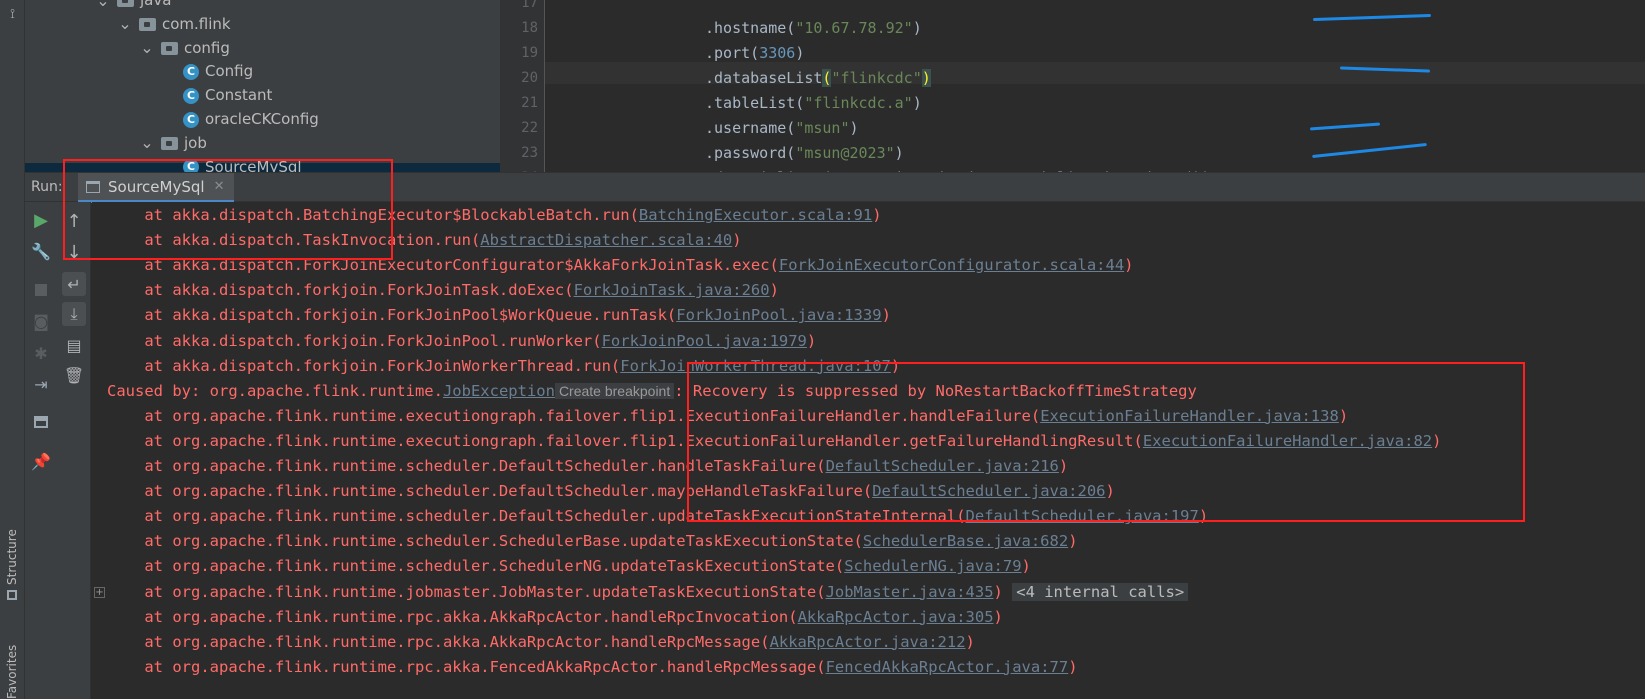  What do you see at coordinates (750, 28) in the screenshot?
I see `code-method: .hostname(` at bounding box center [750, 28].